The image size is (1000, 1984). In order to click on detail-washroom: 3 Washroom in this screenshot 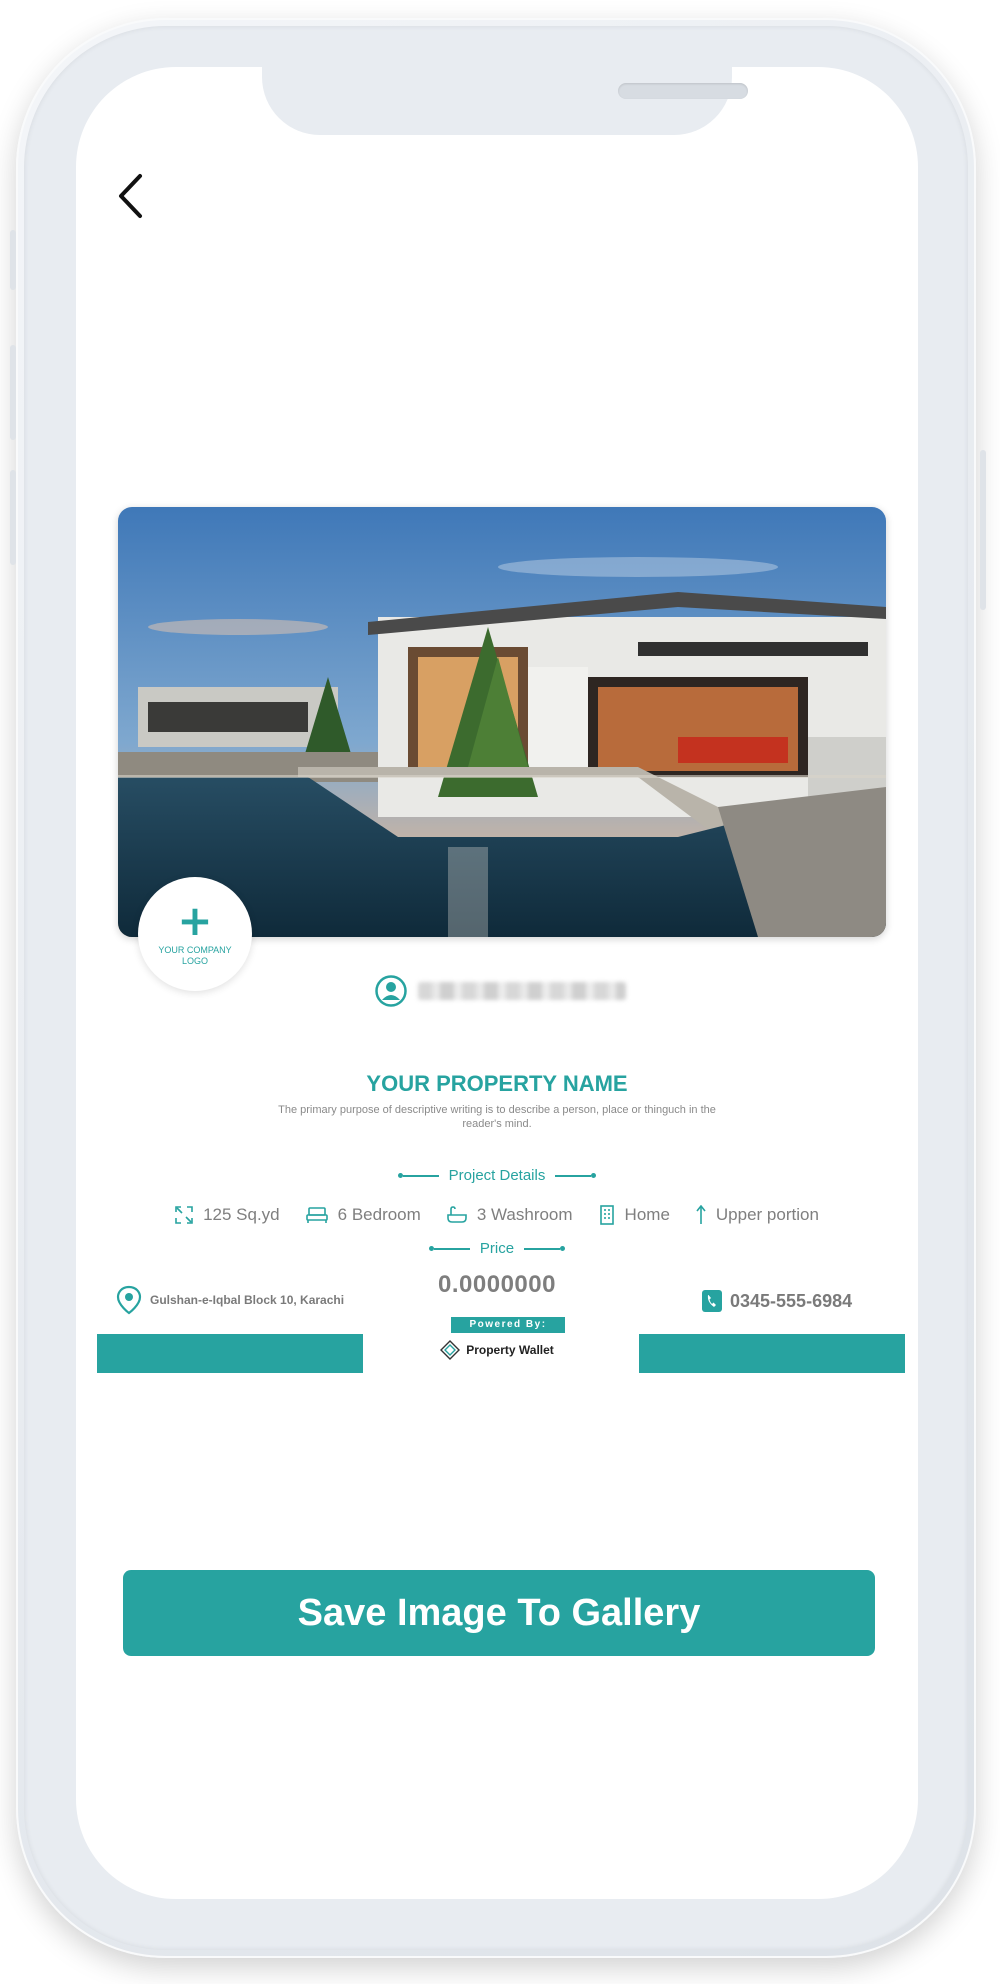, I will do `click(510, 1215)`.